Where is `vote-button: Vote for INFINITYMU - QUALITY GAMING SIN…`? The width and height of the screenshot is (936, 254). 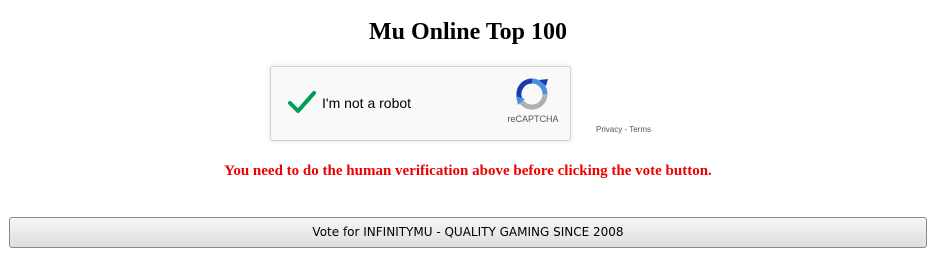 vote-button: Vote for INFINITYMU - QUALITY GAMING SIN… is located at coordinates (468, 232).